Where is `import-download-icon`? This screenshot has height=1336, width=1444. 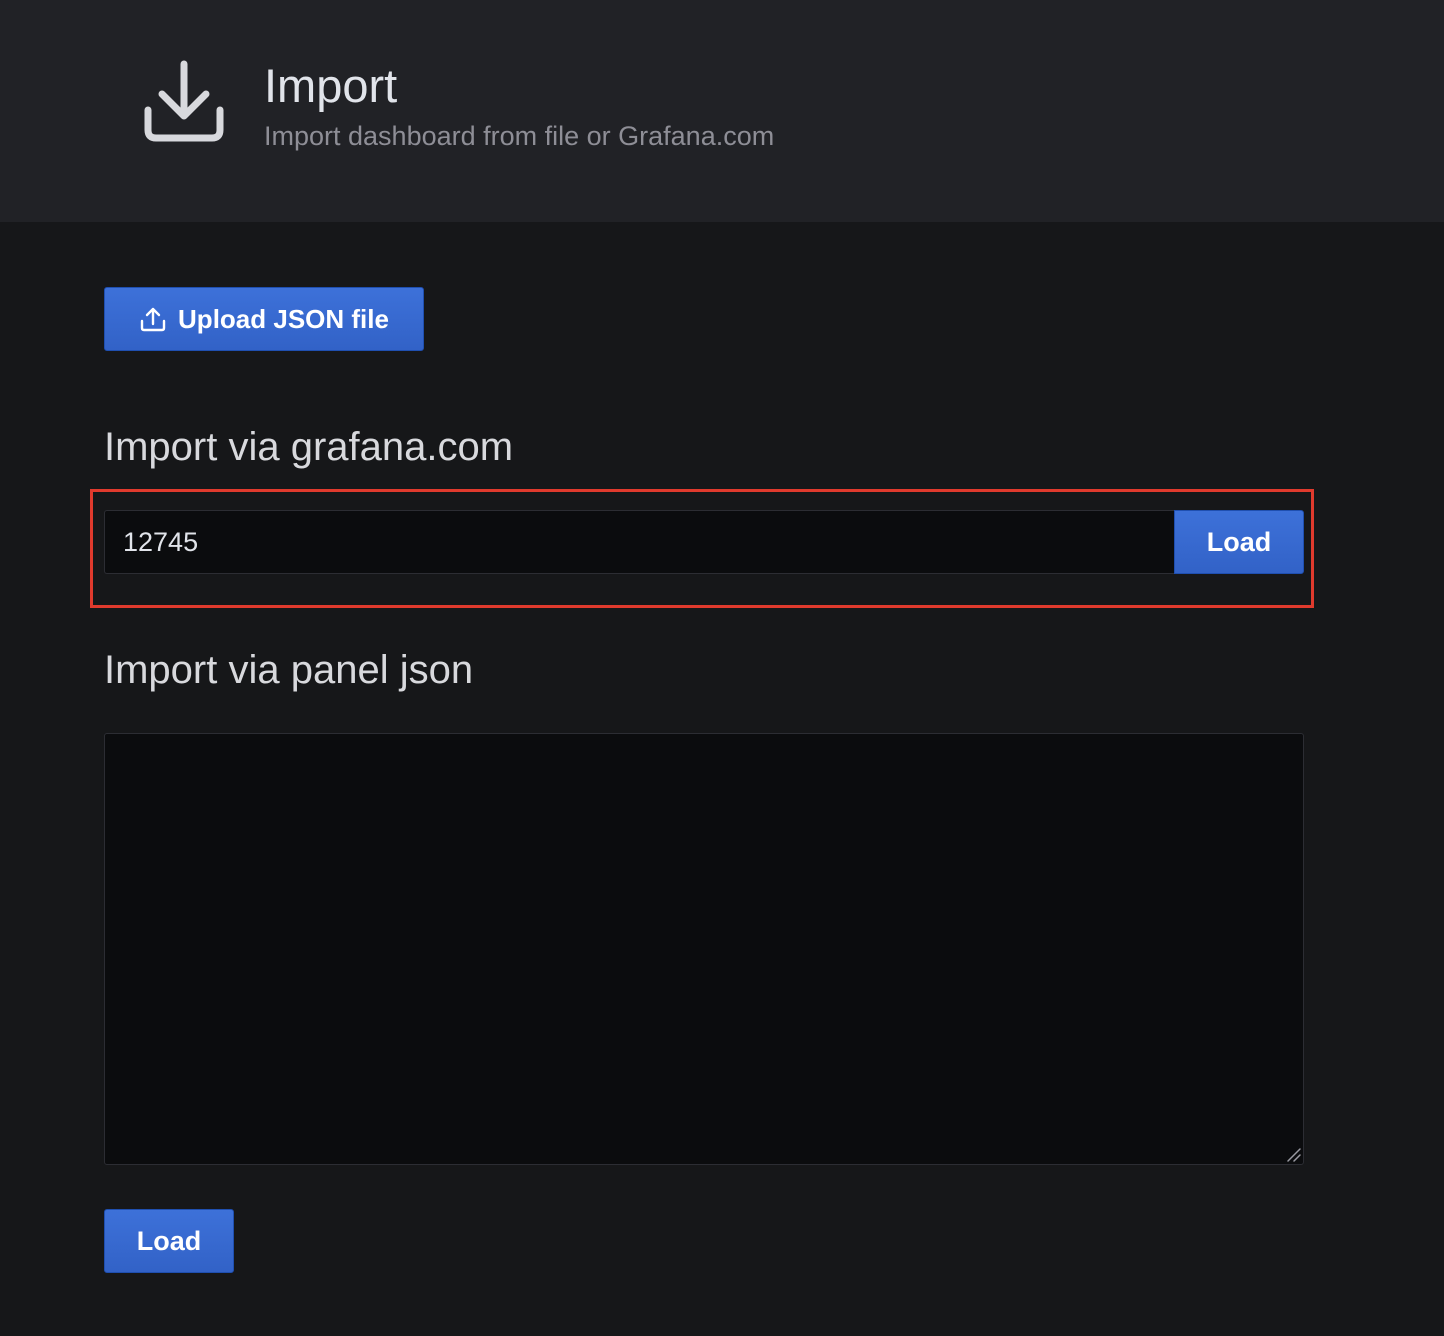
import-download-icon is located at coordinates (184, 101).